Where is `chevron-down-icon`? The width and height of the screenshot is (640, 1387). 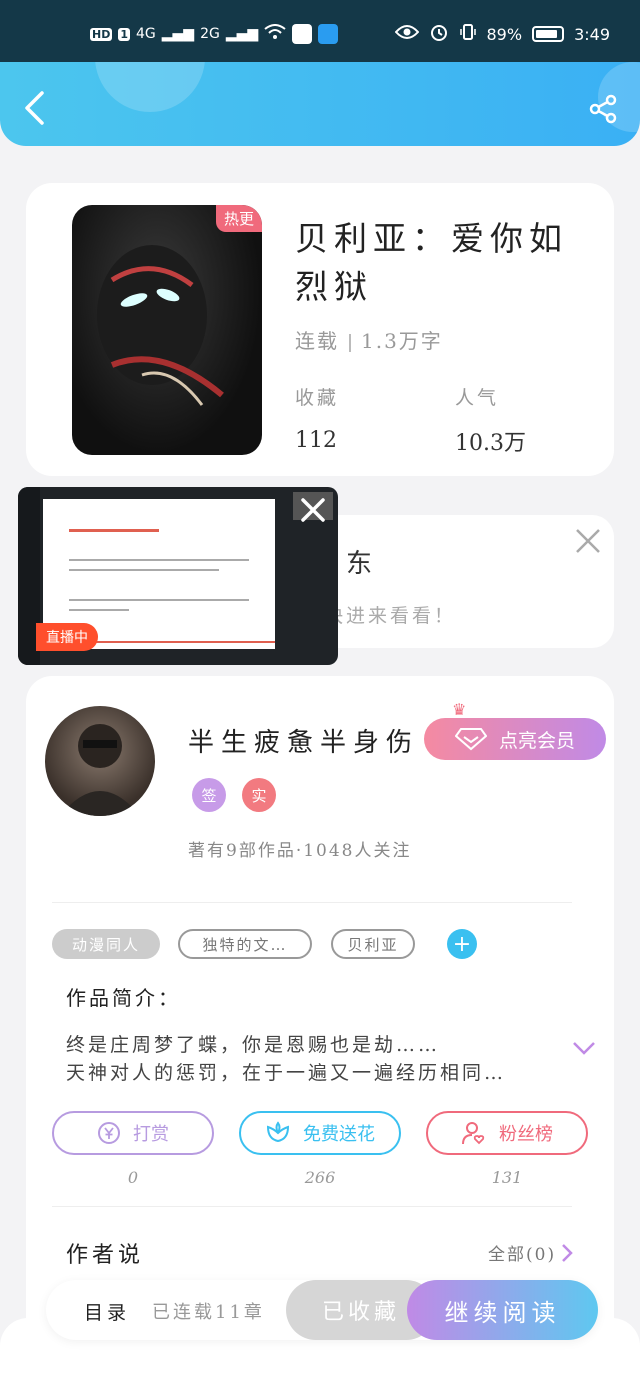
chevron-down-icon is located at coordinates (584, 1048).